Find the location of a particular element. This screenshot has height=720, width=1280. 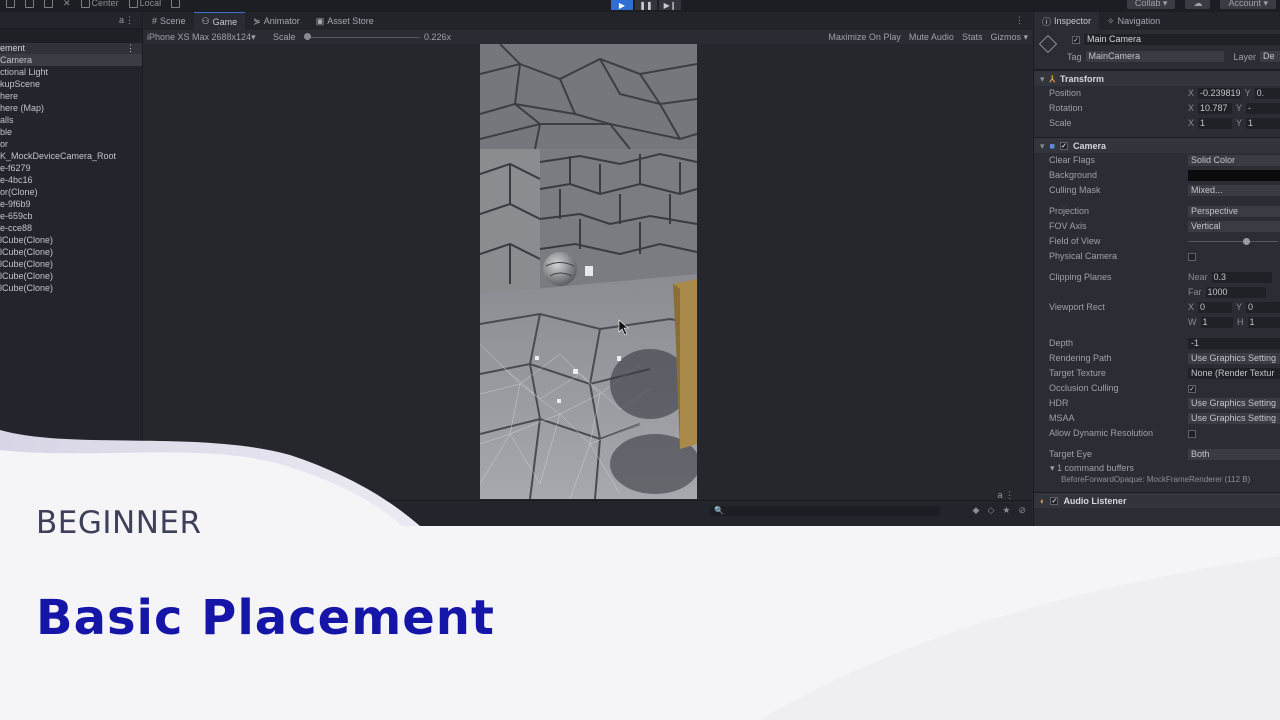

scene-menu-icon: ⋮ is located at coordinates (130, 48).